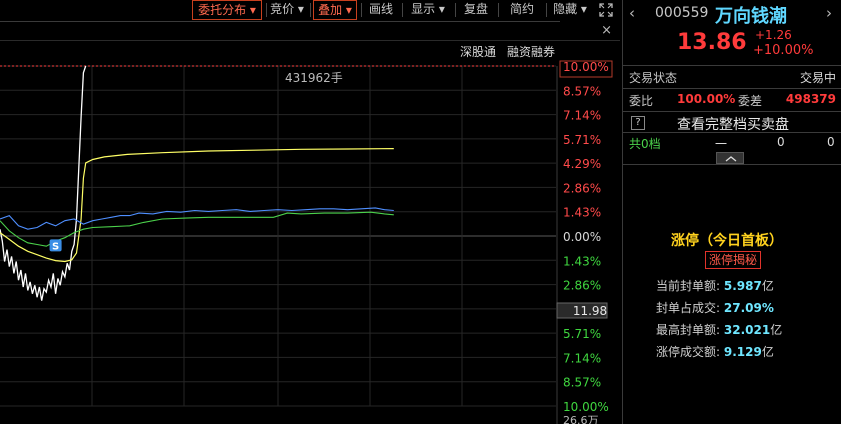 This screenshot has height=424, width=841. What do you see at coordinates (381, 10) in the screenshot?
I see `draw-line-button: 画线` at bounding box center [381, 10].